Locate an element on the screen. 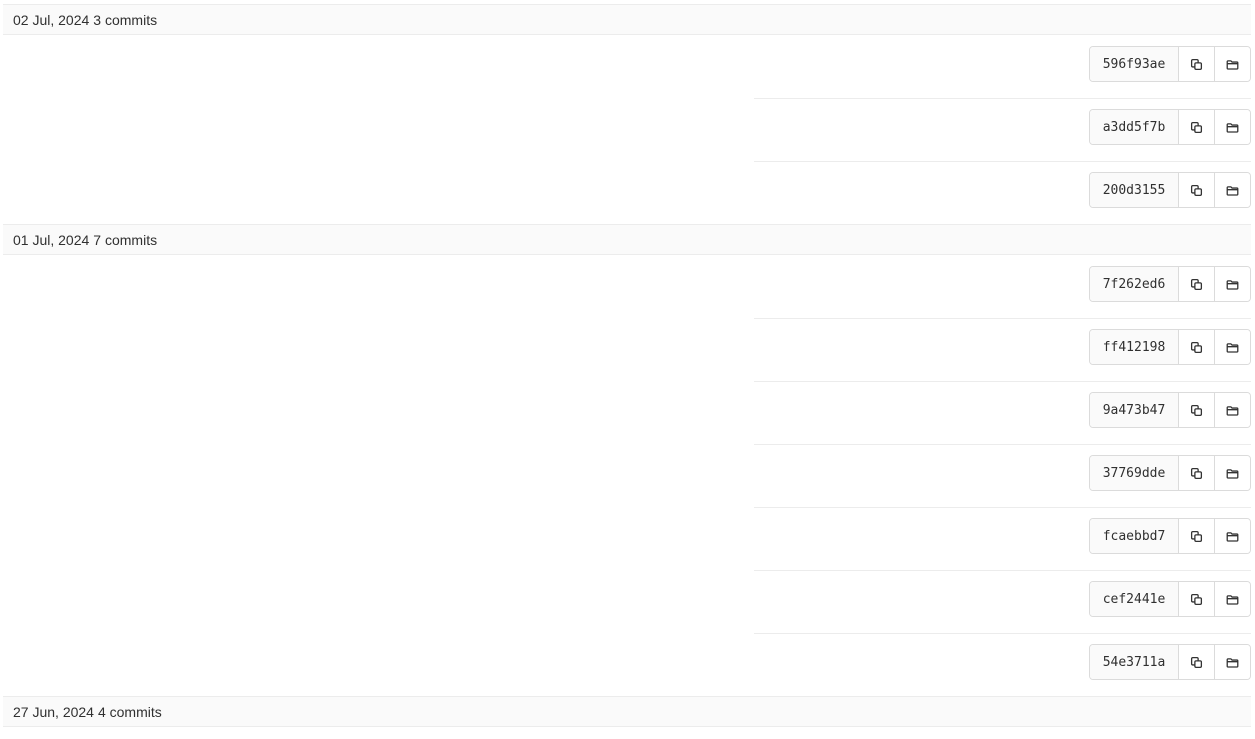 The width and height of the screenshot is (1255, 739). commit-group-count: 3 commits is located at coordinates (125, 19).